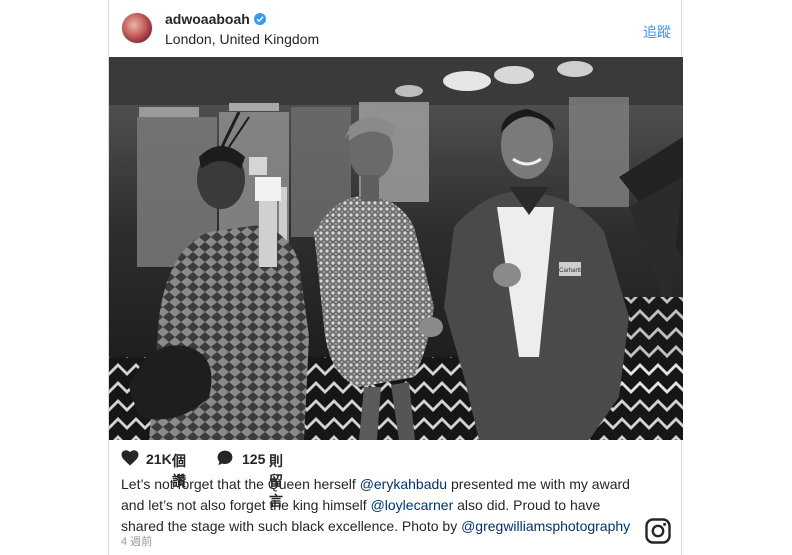 This screenshot has height=555, width=792. Describe the element at coordinates (403, 484) in the screenshot. I see `mention-link: @erykahbadu` at that location.